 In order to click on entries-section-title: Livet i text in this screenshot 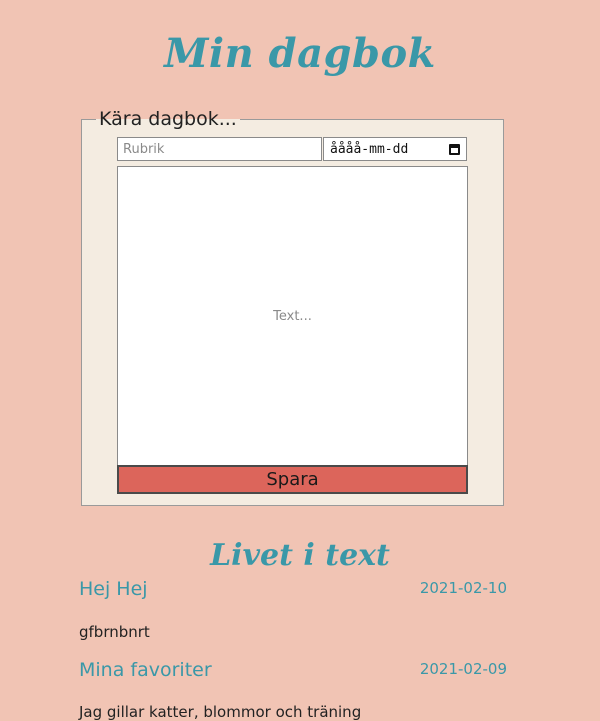, I will do `click(300, 555)`.